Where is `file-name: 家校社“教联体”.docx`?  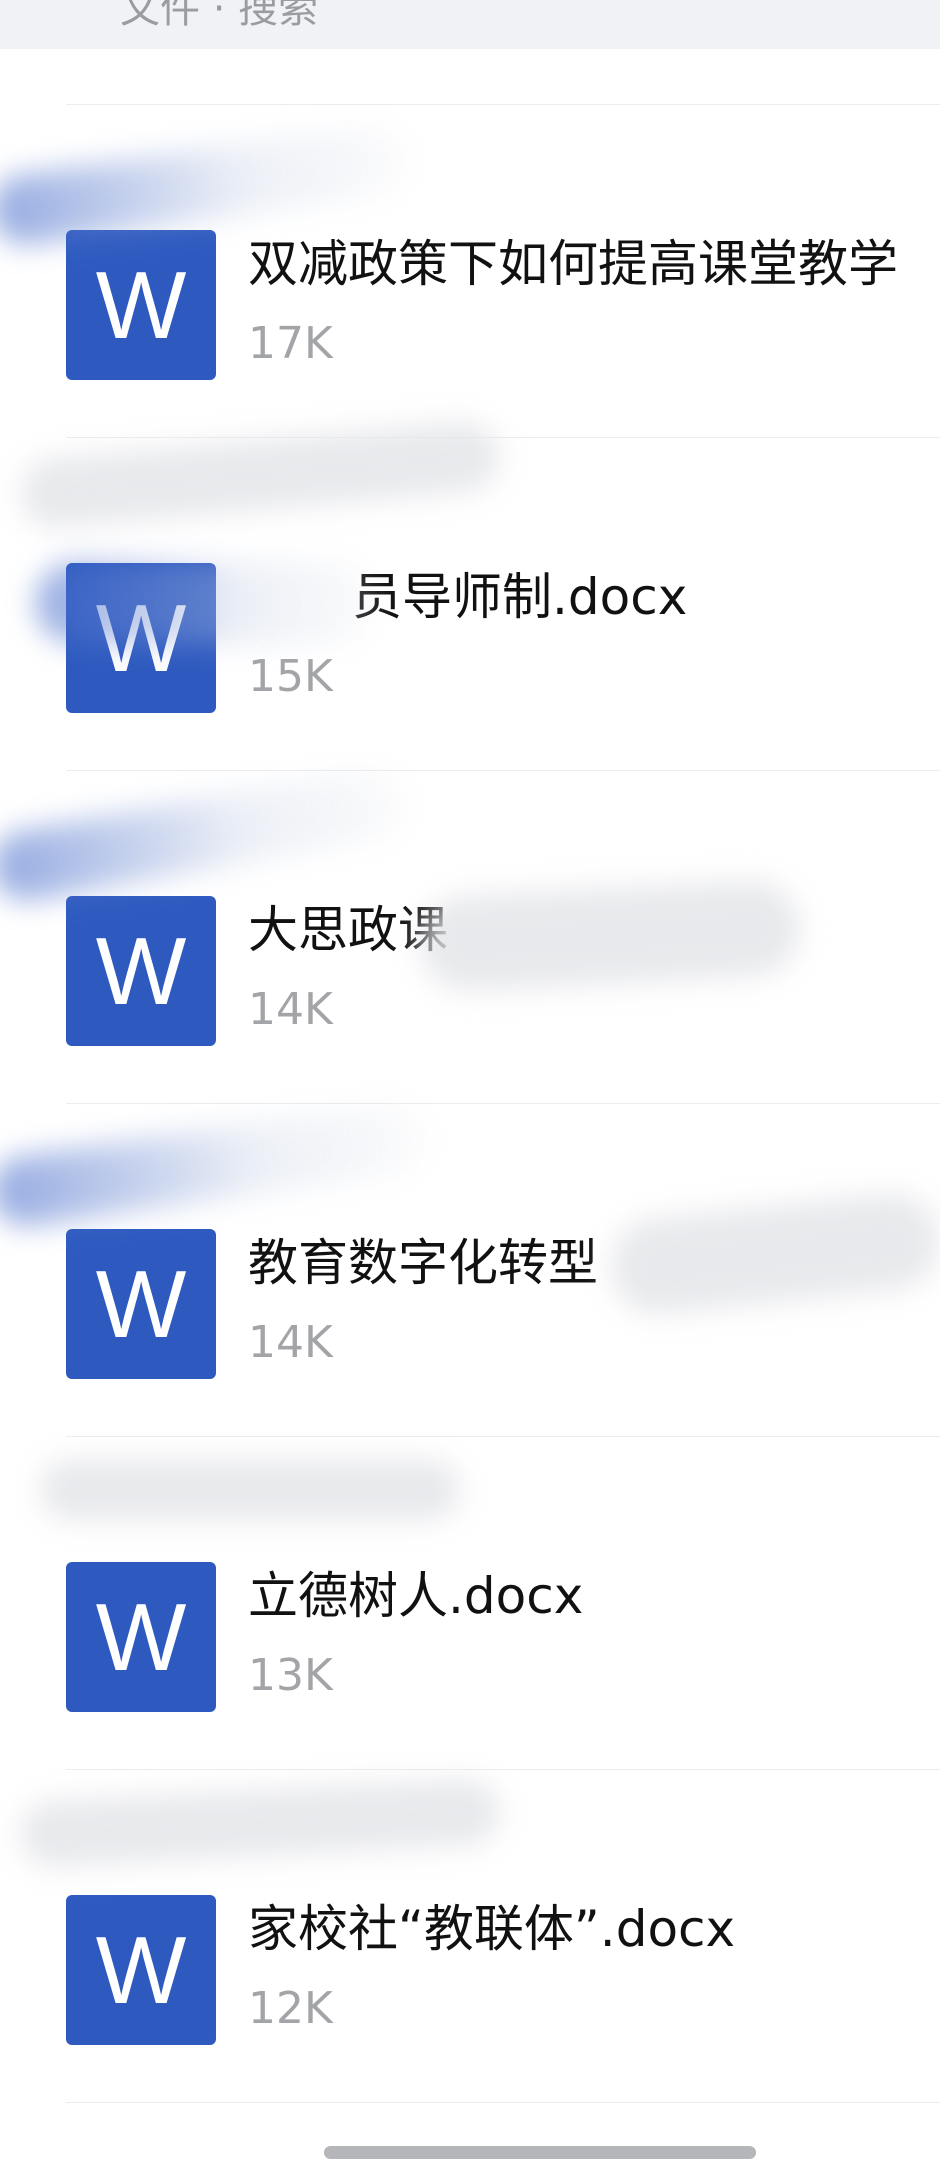 file-name: 家校社“教联体”.docx is located at coordinates (492, 1929).